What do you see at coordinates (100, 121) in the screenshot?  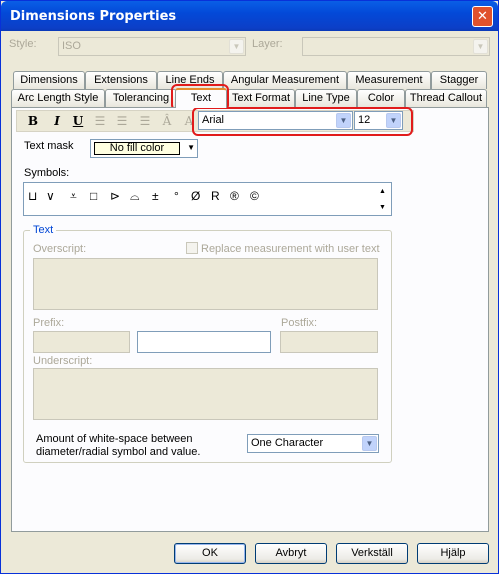 I see `align-left-icon: ☰` at bounding box center [100, 121].